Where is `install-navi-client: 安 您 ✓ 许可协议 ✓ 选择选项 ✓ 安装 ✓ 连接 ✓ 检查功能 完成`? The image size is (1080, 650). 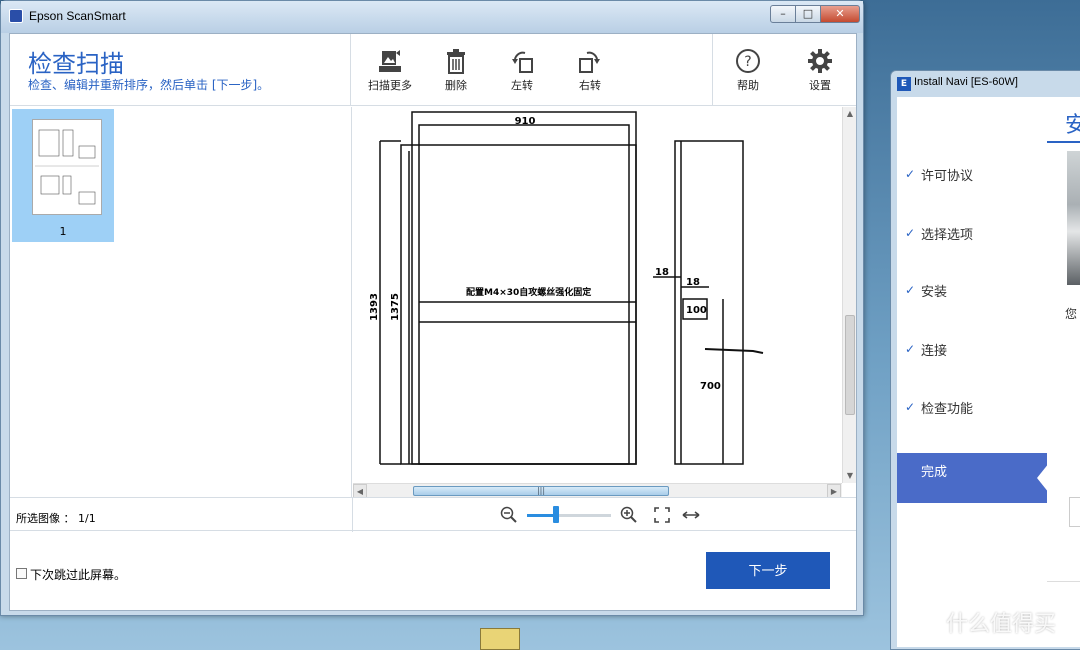 install-navi-client: 安 您 ✓ 许可协议 ✓ 选择选项 ✓ 安装 ✓ 连接 ✓ 检查功能 完成 is located at coordinates (988, 372).